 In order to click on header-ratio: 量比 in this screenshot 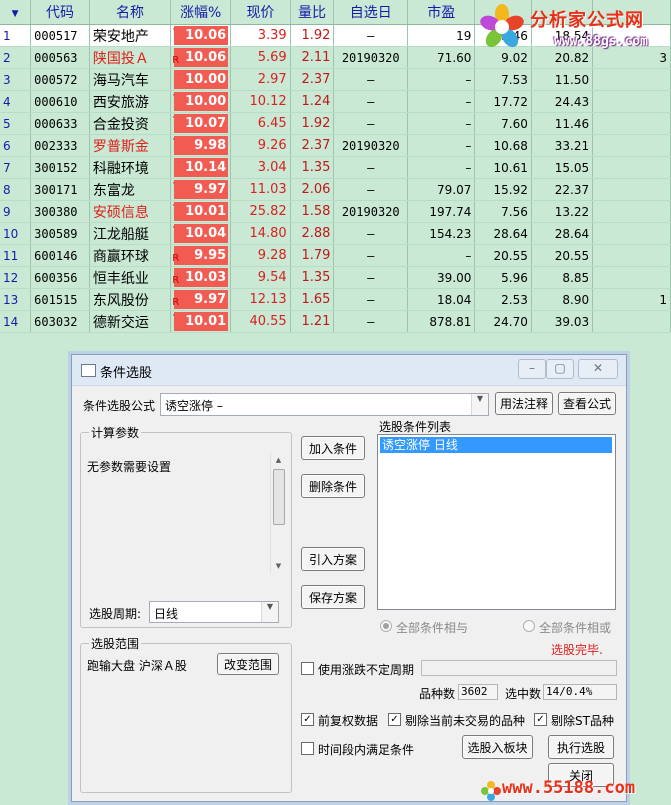, I will do `click(312, 12)`.